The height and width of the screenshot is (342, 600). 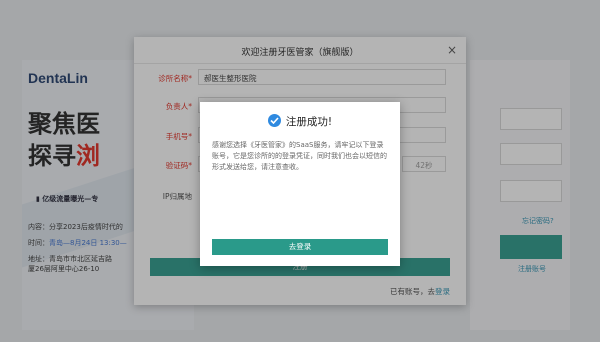 I want to click on popup-title-text: 注册成功!, so click(x=309, y=122).